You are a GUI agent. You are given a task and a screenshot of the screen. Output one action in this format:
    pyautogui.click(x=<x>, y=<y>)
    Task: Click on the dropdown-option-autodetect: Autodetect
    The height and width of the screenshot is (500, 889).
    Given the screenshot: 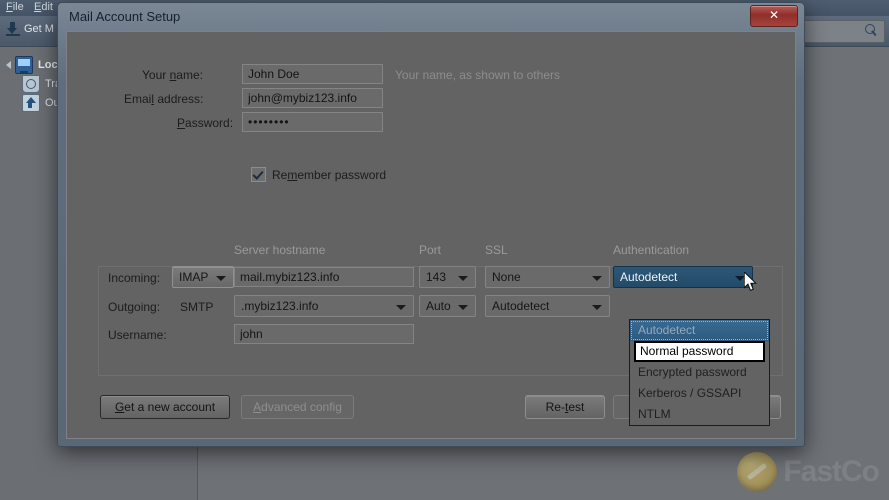 What is the action you would take?
    pyautogui.click(x=699, y=330)
    